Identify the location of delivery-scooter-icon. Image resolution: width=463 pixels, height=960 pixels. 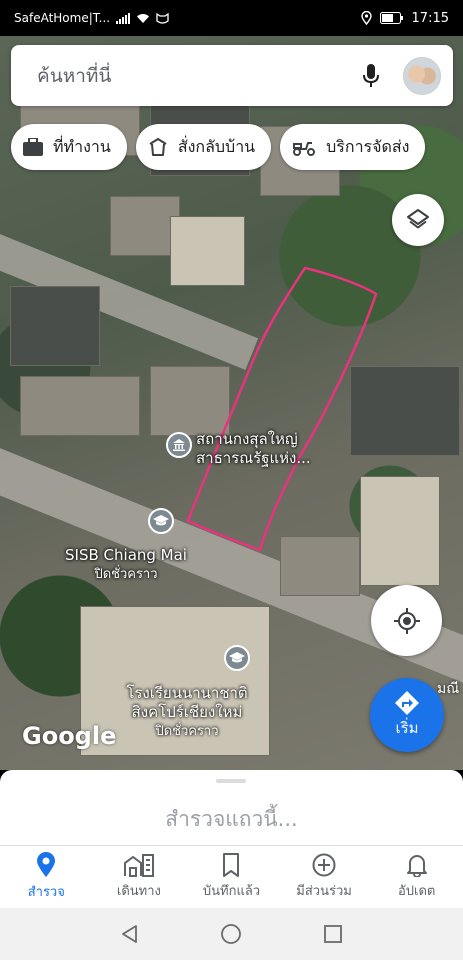
(304, 149).